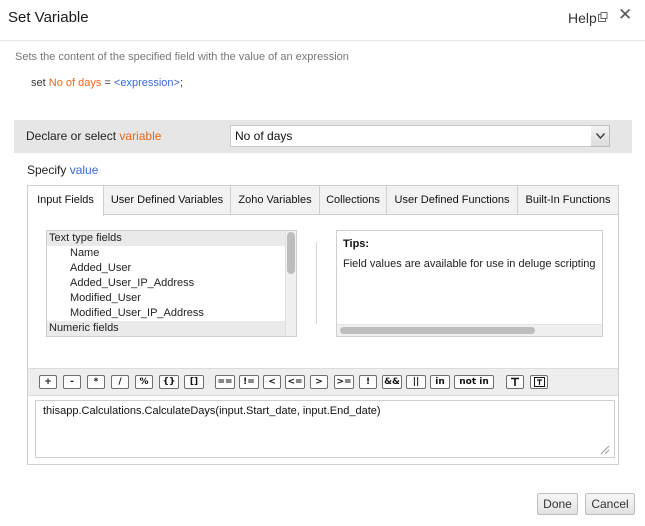 The image size is (645, 526). What do you see at coordinates (356, 244) in the screenshot?
I see `tips-title: Tips:` at bounding box center [356, 244].